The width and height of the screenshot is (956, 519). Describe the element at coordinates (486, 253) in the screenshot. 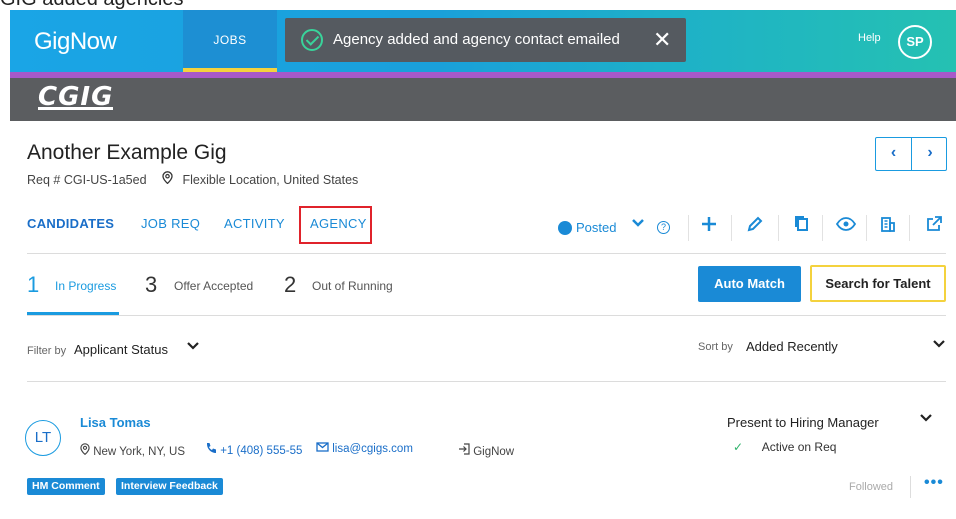

I see `tabs-divider` at that location.